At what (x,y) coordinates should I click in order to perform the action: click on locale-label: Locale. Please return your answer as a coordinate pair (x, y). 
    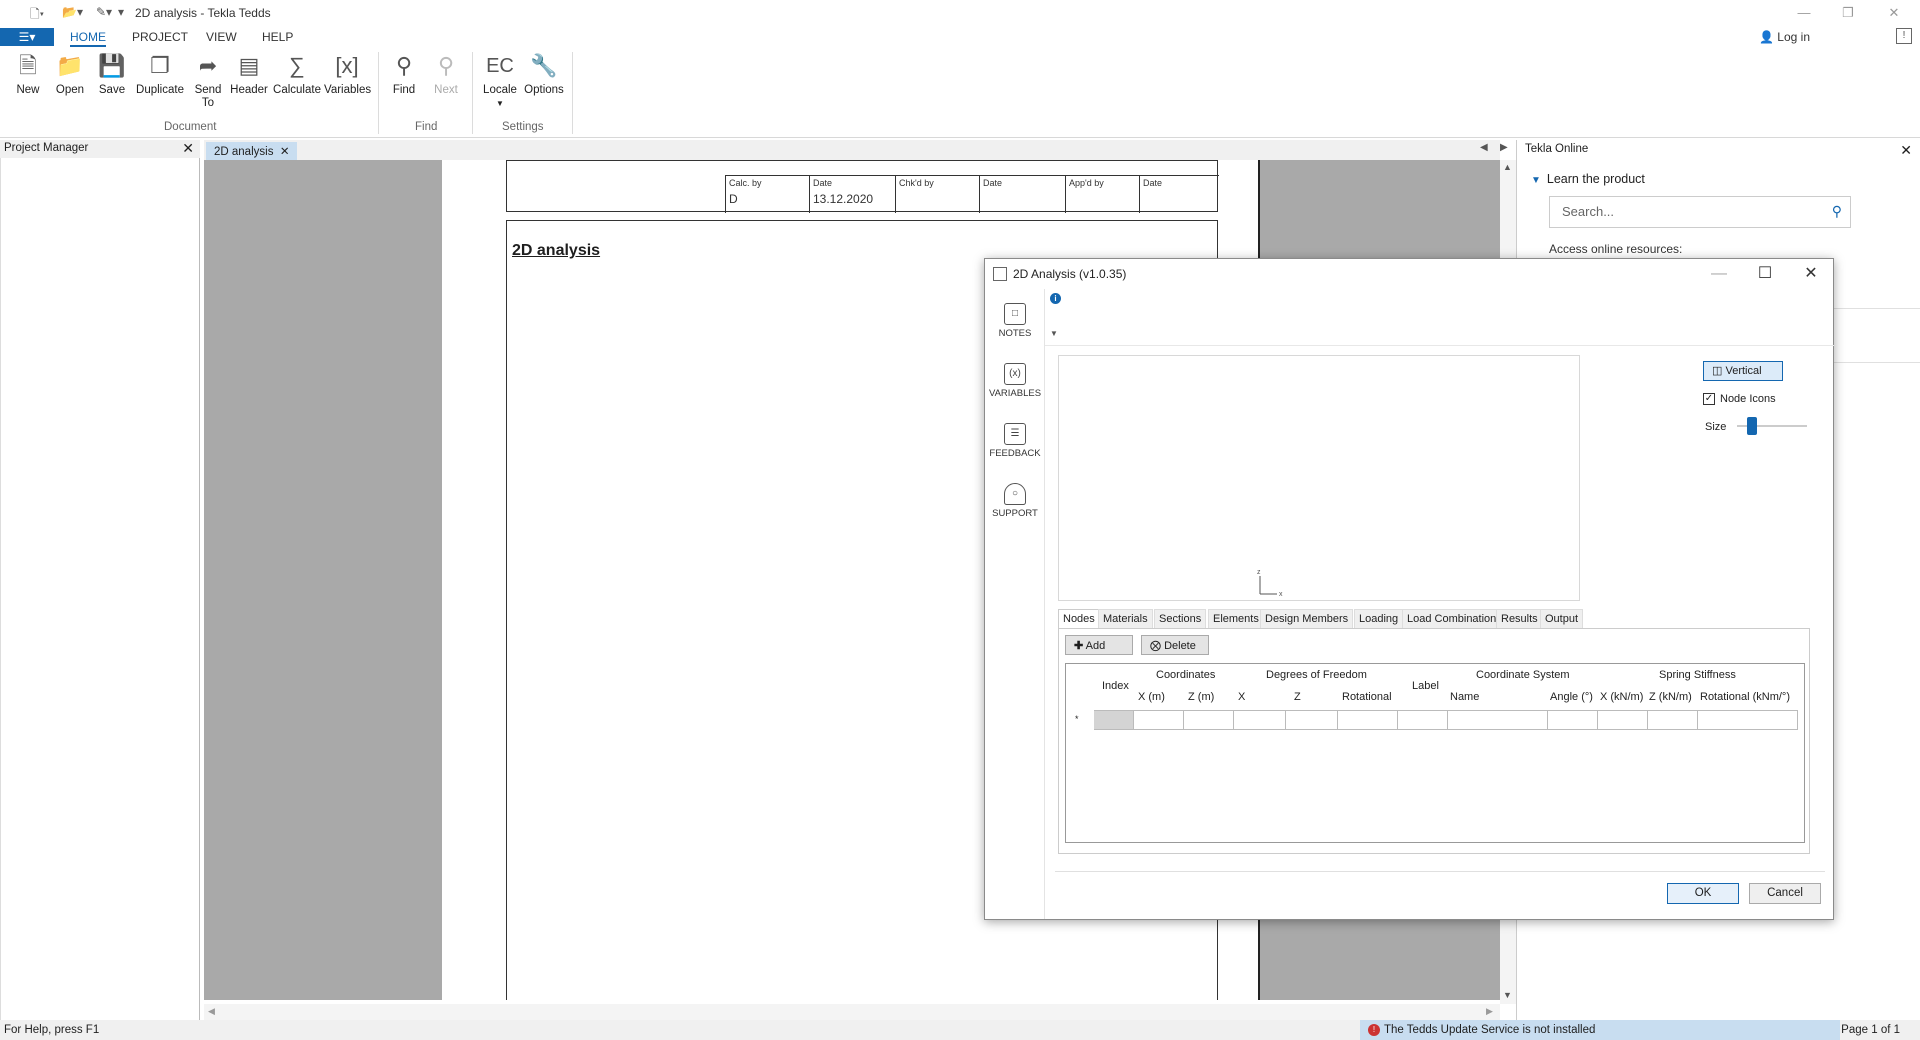
    Looking at the image, I should click on (500, 90).